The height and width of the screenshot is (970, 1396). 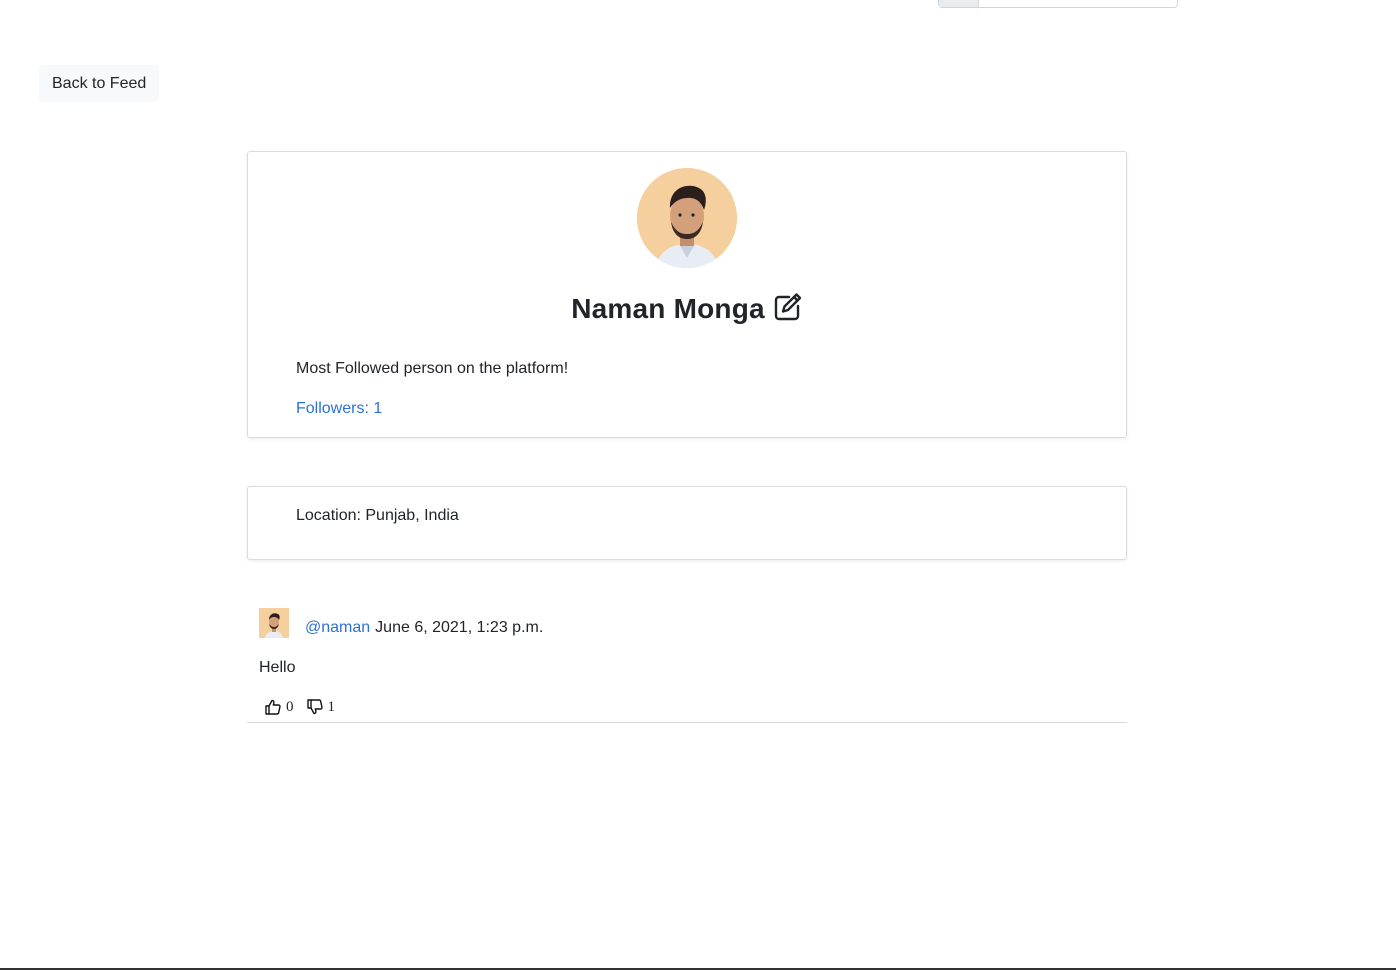 I want to click on profile-avatar, so click(x=687, y=218).